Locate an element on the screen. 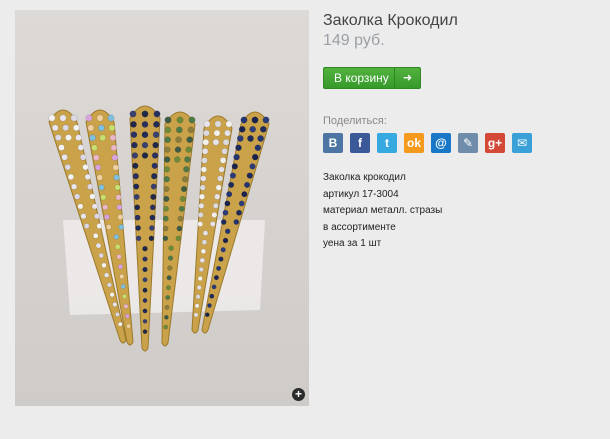 The height and width of the screenshot is (439, 610). share-label: Поделиться: is located at coordinates (355, 121).